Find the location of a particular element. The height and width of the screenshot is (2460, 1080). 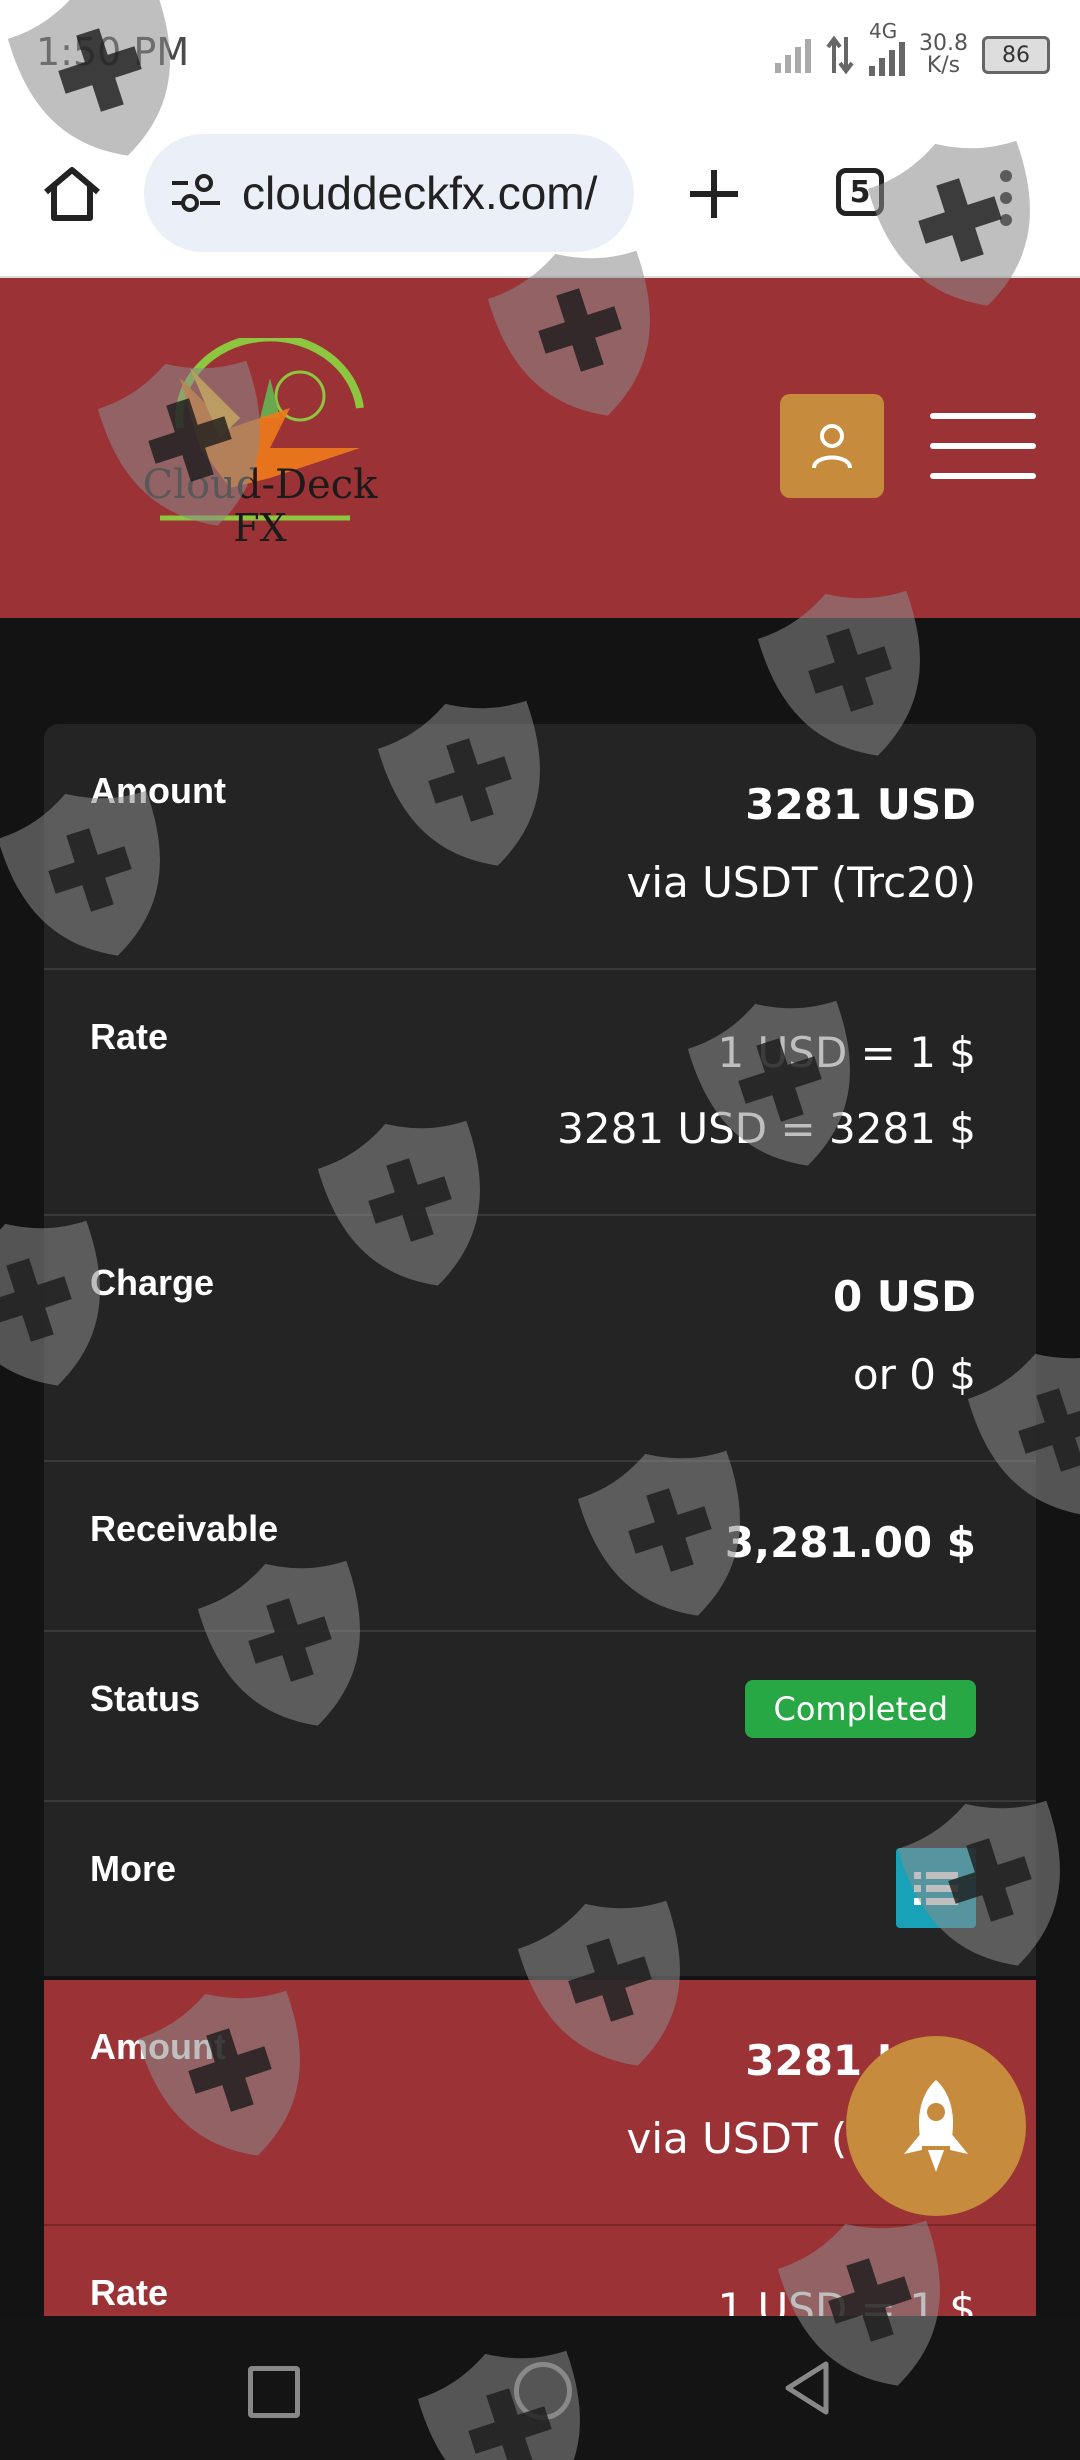

rate-line-1: 1 USD = 1 $ is located at coordinates (846, 1052).